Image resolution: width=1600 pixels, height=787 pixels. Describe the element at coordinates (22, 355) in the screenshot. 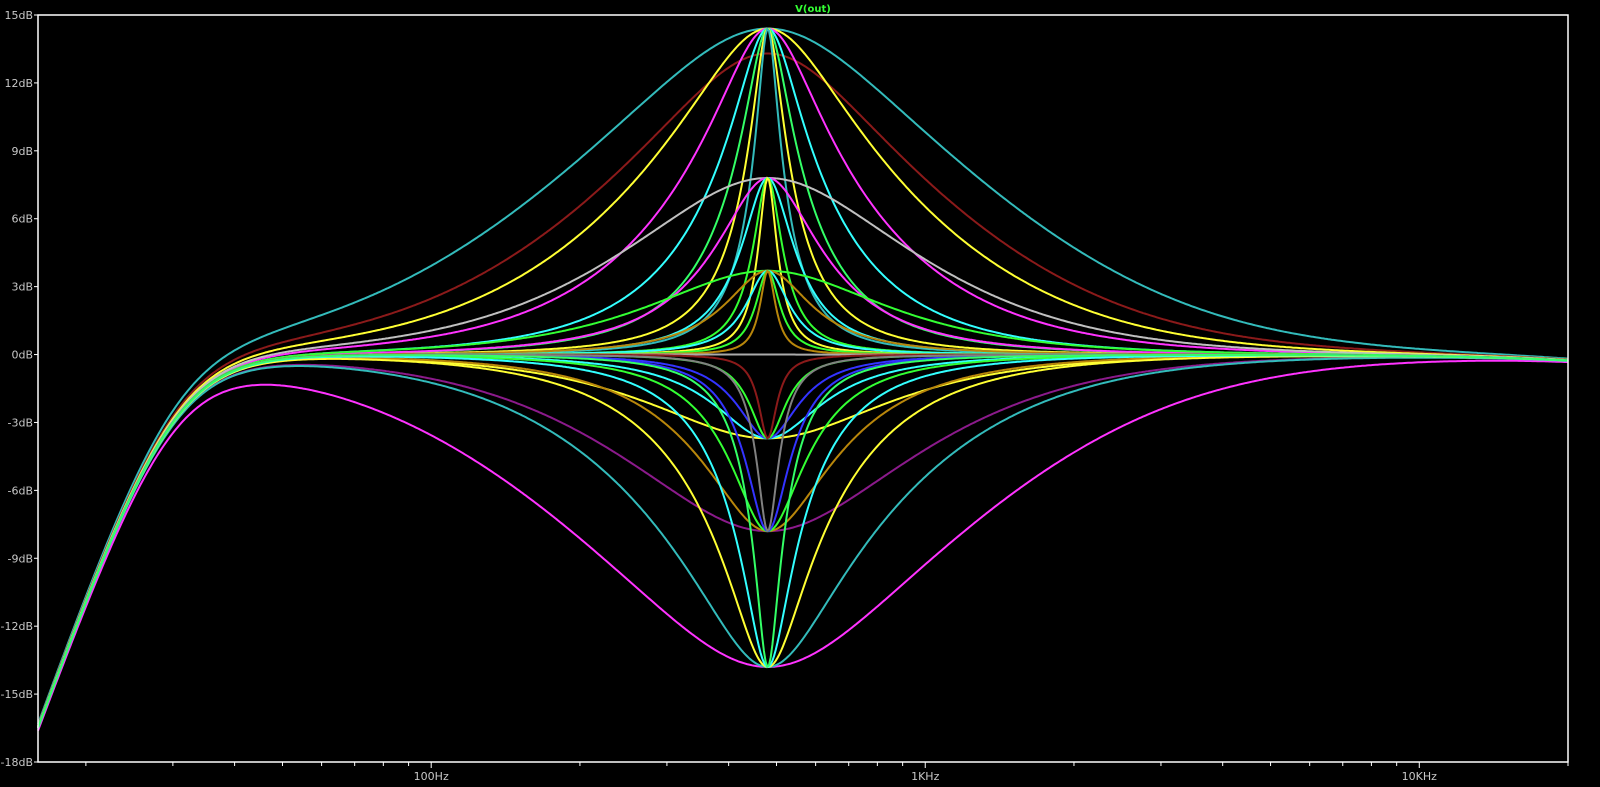

I see `y-tick-label: 0dB` at that location.